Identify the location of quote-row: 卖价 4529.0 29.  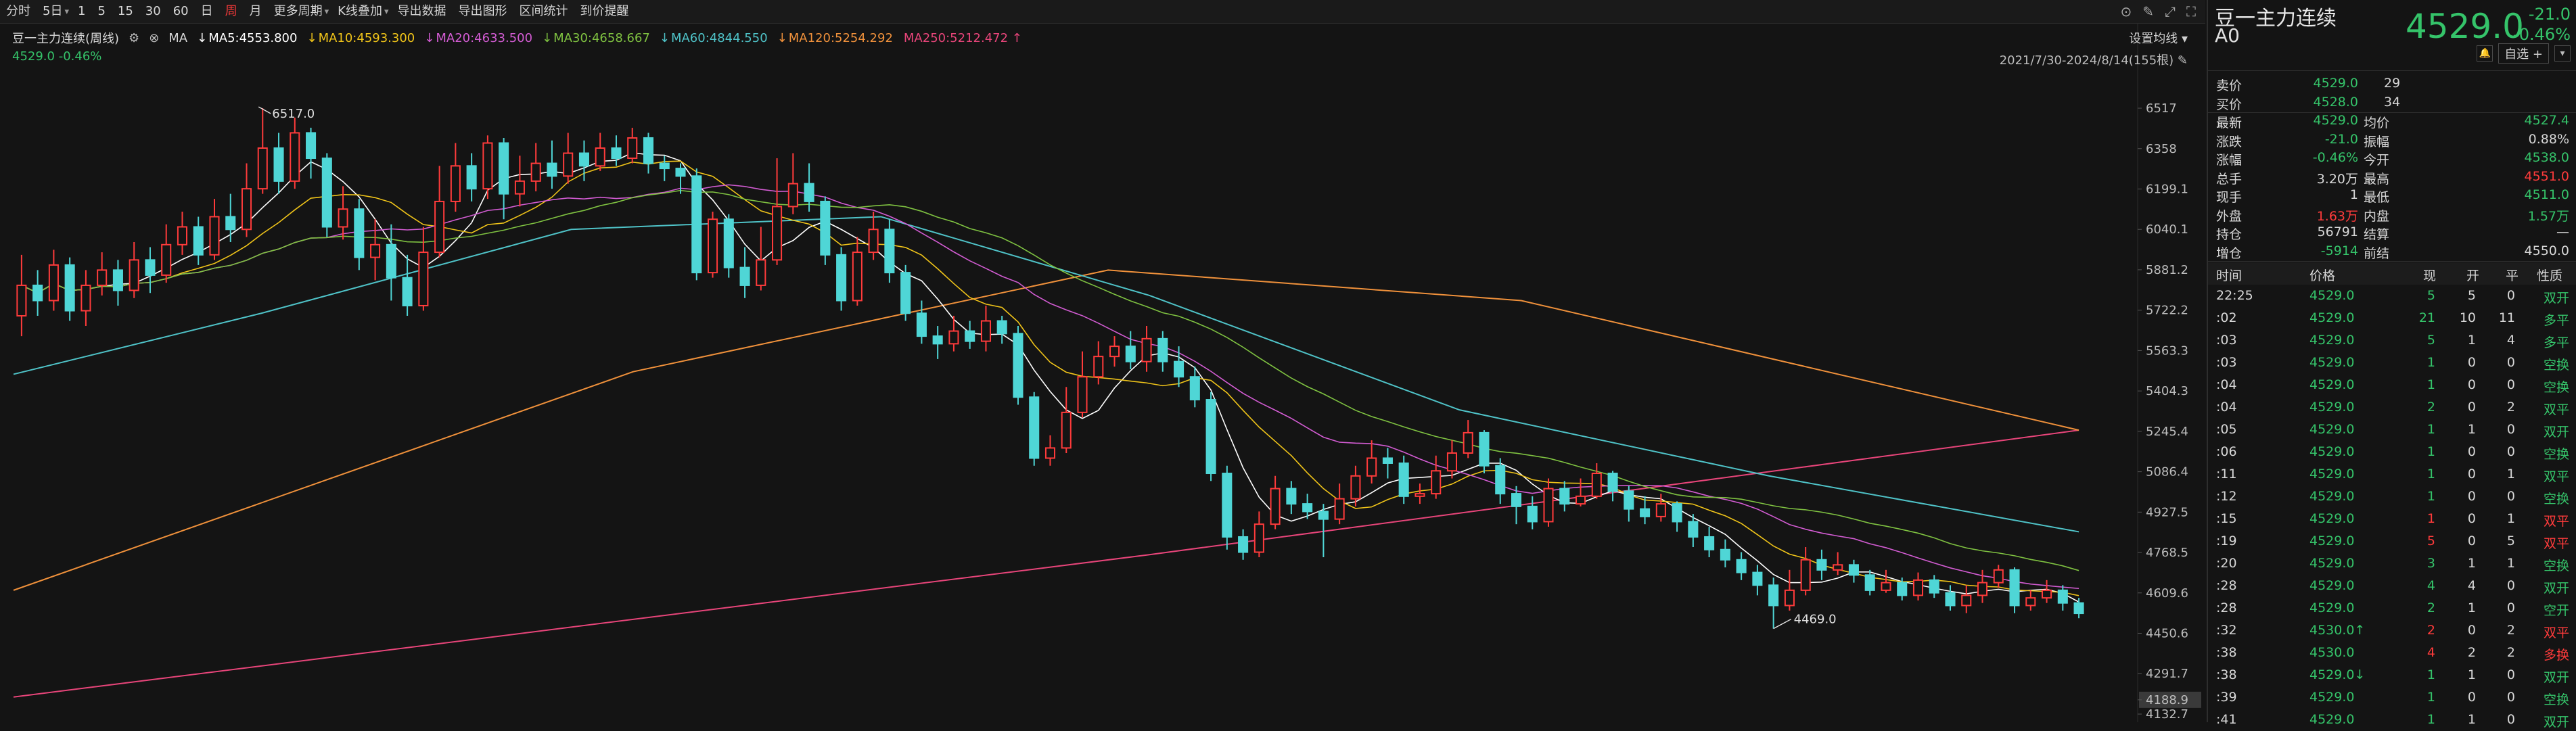
(2392, 83).